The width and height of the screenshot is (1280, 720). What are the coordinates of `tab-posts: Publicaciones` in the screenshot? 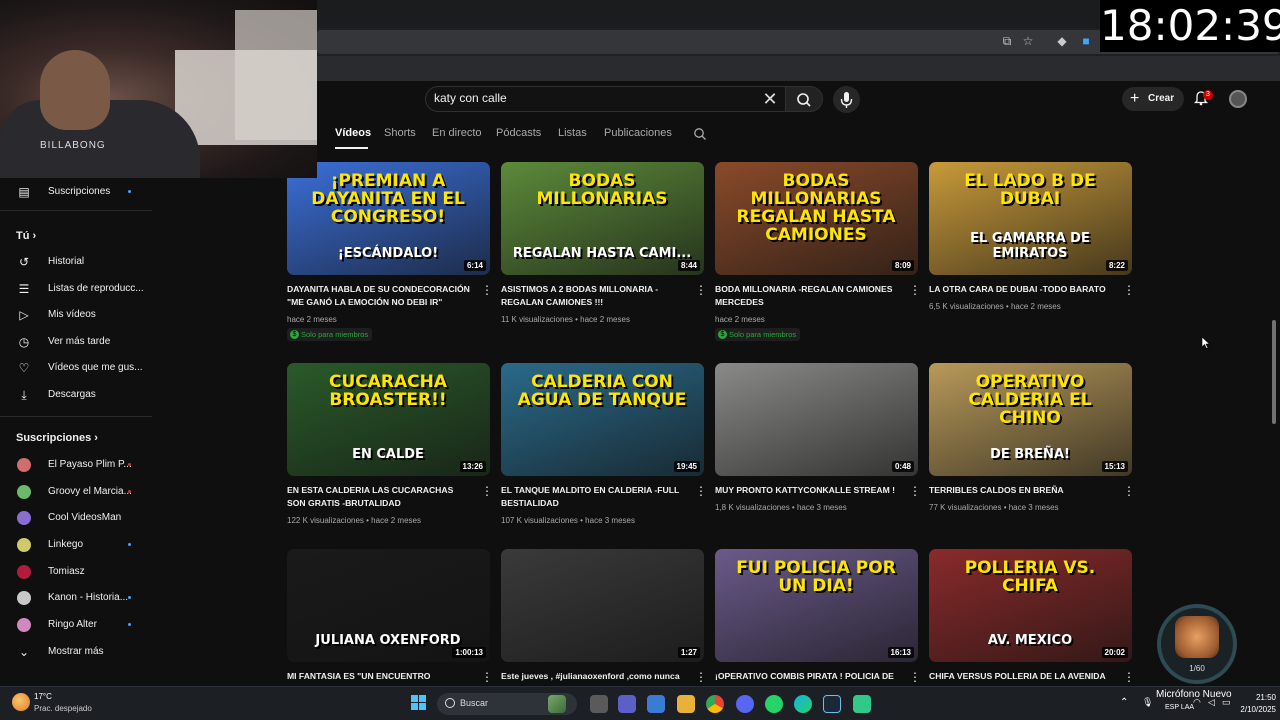 It's located at (638, 133).